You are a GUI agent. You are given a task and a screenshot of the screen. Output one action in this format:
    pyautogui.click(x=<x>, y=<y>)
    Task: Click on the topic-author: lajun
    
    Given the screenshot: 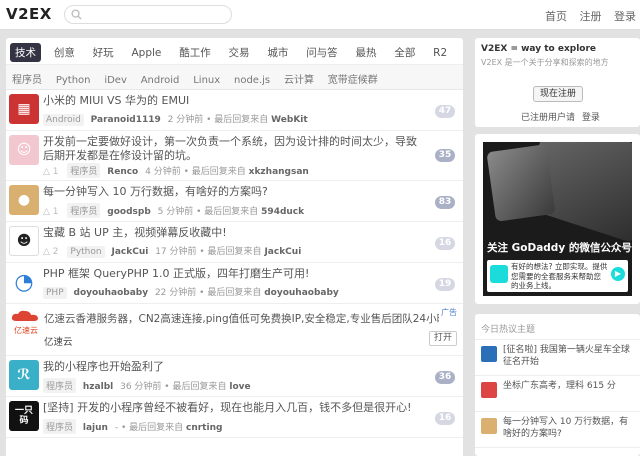 What is the action you would take?
    pyautogui.click(x=95, y=428)
    